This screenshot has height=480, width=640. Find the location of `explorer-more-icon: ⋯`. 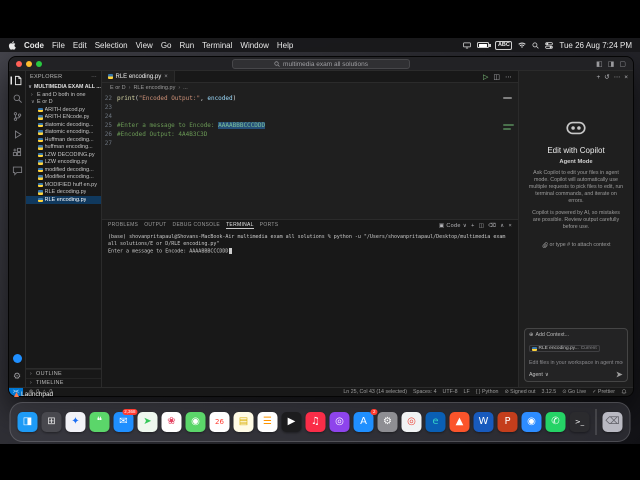

explorer-more-icon: ⋯ is located at coordinates (94, 77).